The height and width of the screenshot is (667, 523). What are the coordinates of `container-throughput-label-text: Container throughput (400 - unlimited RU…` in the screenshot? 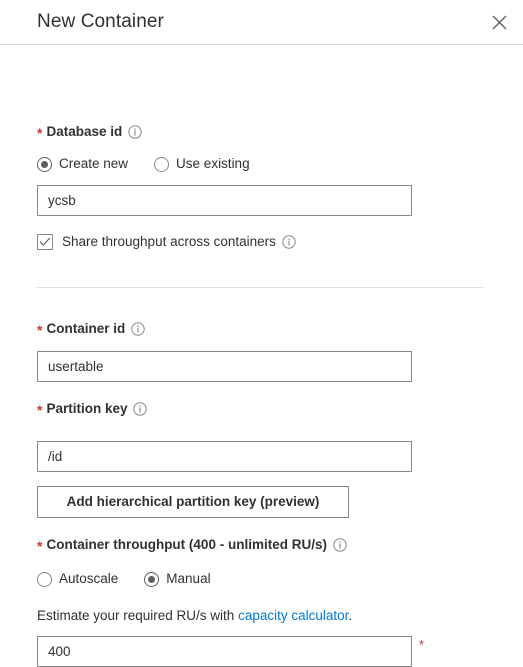 It's located at (186, 544).